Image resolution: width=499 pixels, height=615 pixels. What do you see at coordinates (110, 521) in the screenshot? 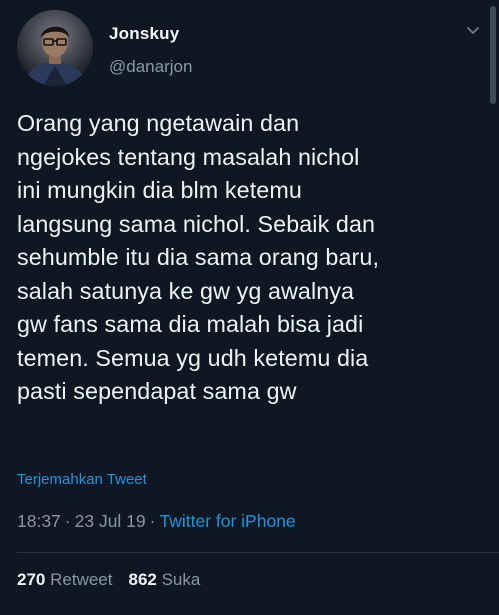
I see `tweet-date: 23 Jul 19` at bounding box center [110, 521].